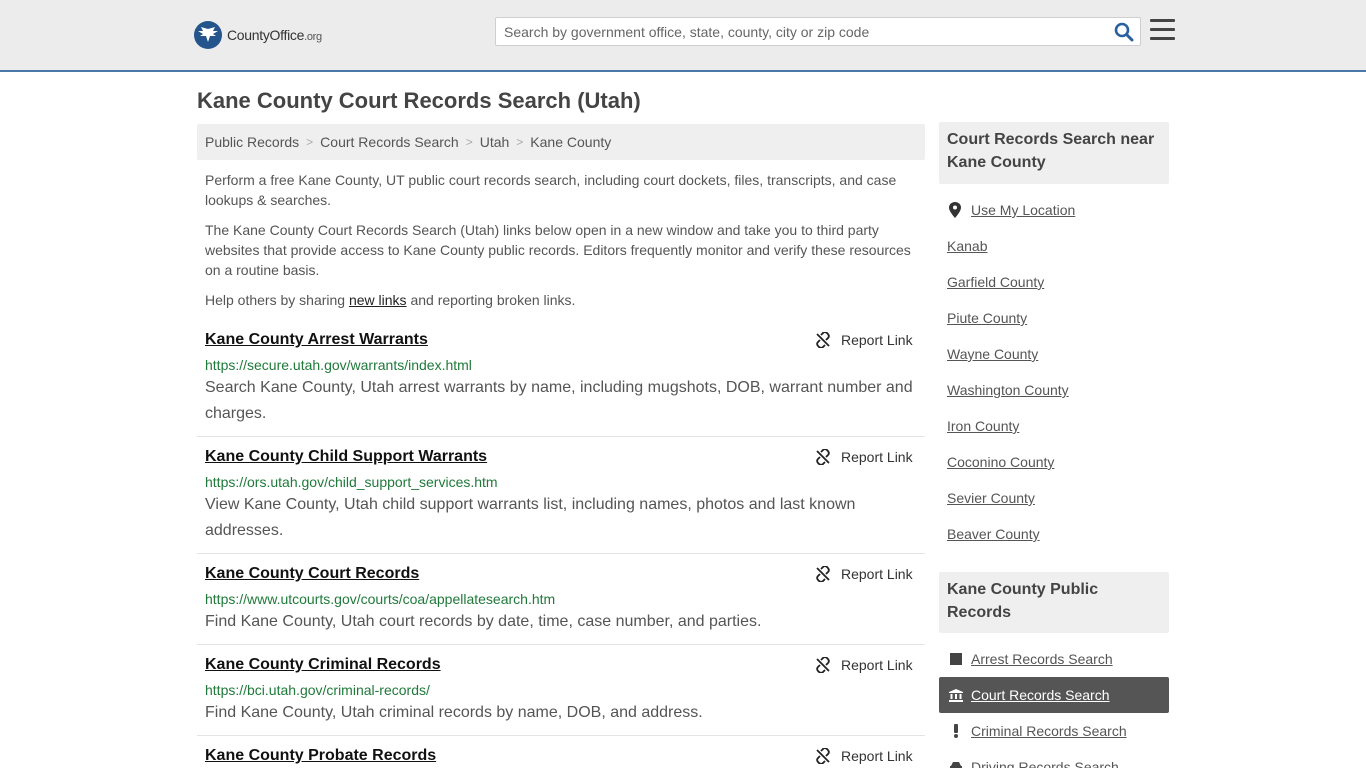 Image resolution: width=1366 pixels, height=768 pixels. I want to click on nearby-link-kanab: Kanab, so click(967, 246).